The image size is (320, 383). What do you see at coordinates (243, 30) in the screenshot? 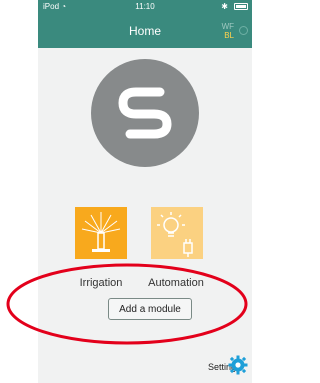
I see `search-icon` at bounding box center [243, 30].